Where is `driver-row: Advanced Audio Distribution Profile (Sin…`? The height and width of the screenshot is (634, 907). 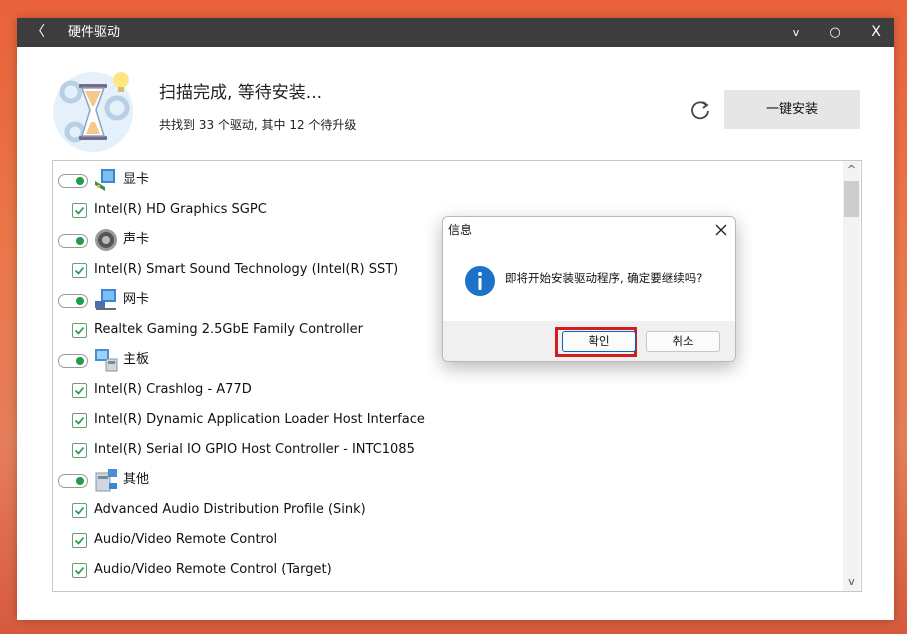
driver-row: Advanced Audio Distribution Profile (Sin… is located at coordinates (448, 510).